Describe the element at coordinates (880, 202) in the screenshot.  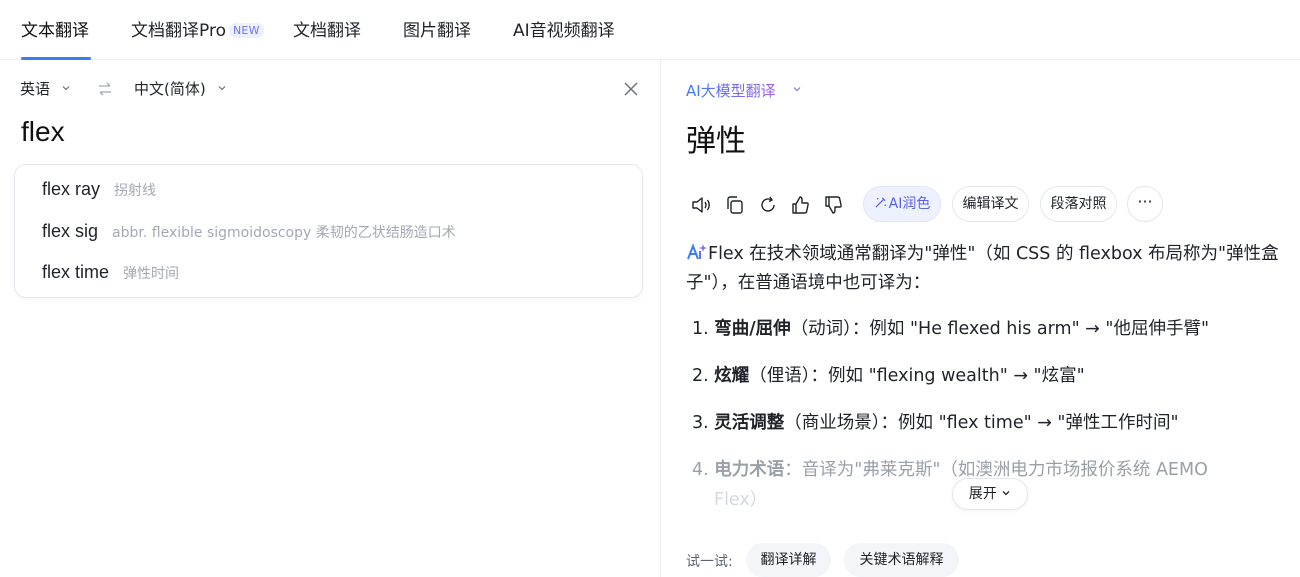
I see `magic-wand-icon` at that location.